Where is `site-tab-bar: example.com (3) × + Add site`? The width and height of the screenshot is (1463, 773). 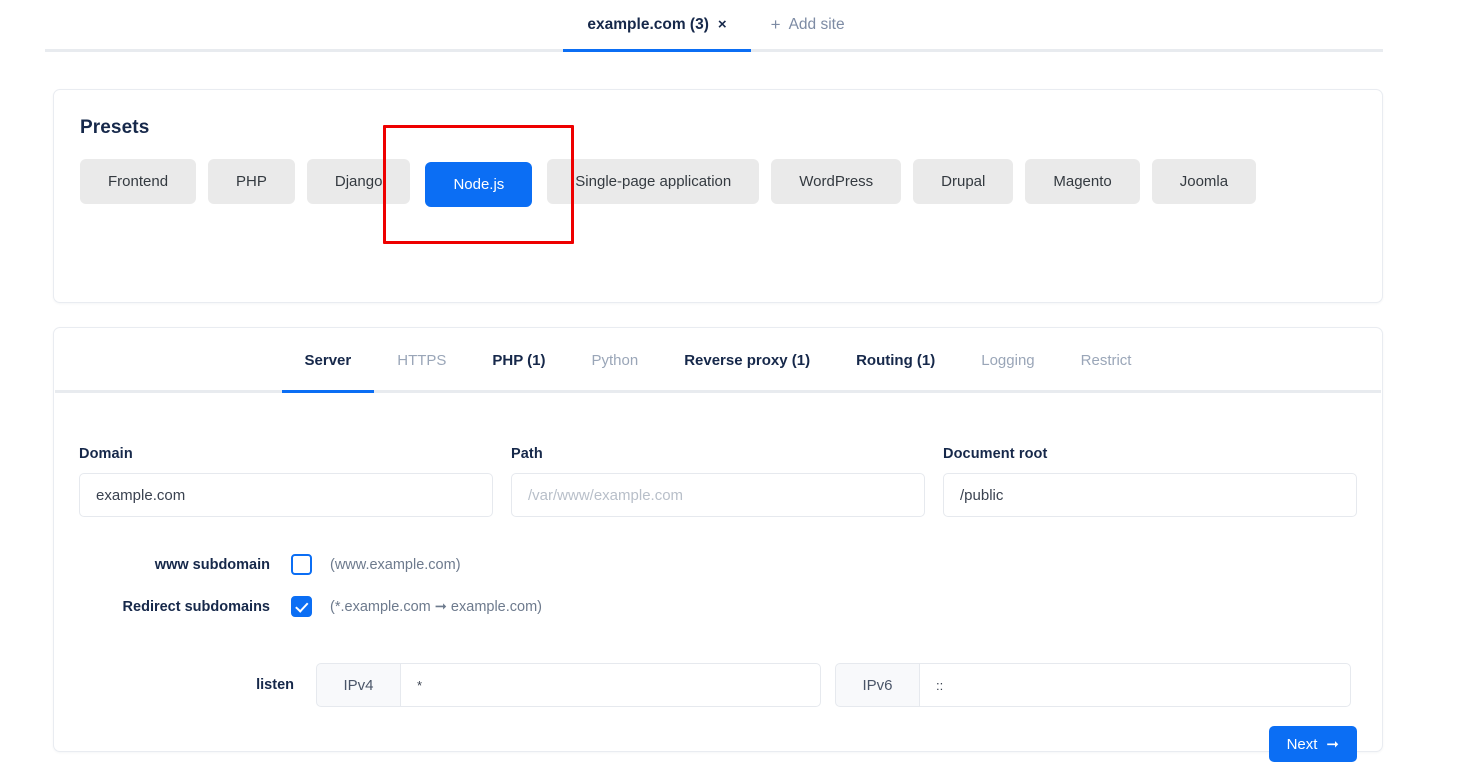 site-tab-bar: example.com (3) × + Add site is located at coordinates (714, 26).